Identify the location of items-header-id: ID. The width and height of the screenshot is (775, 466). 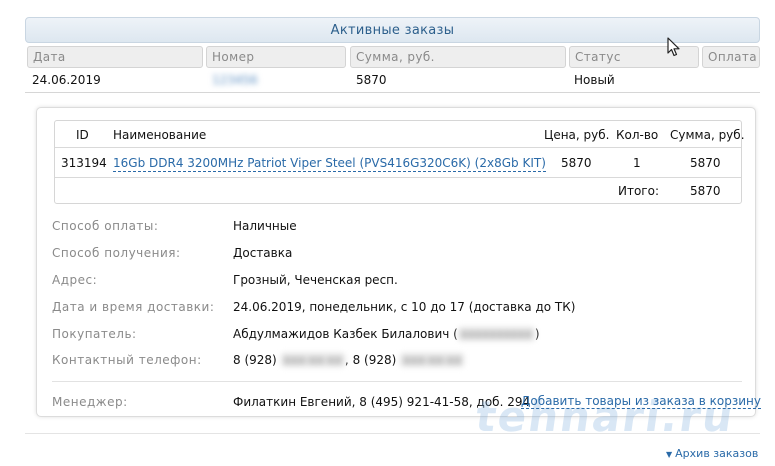
(82, 135).